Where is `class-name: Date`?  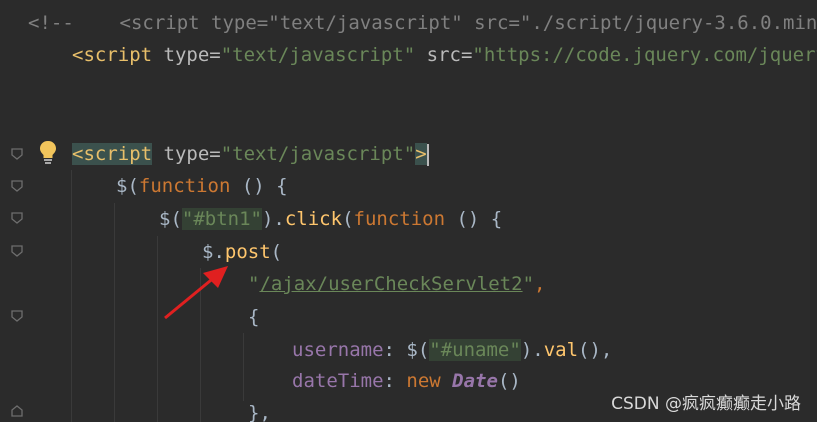 class-name: Date is located at coordinates (475, 381).